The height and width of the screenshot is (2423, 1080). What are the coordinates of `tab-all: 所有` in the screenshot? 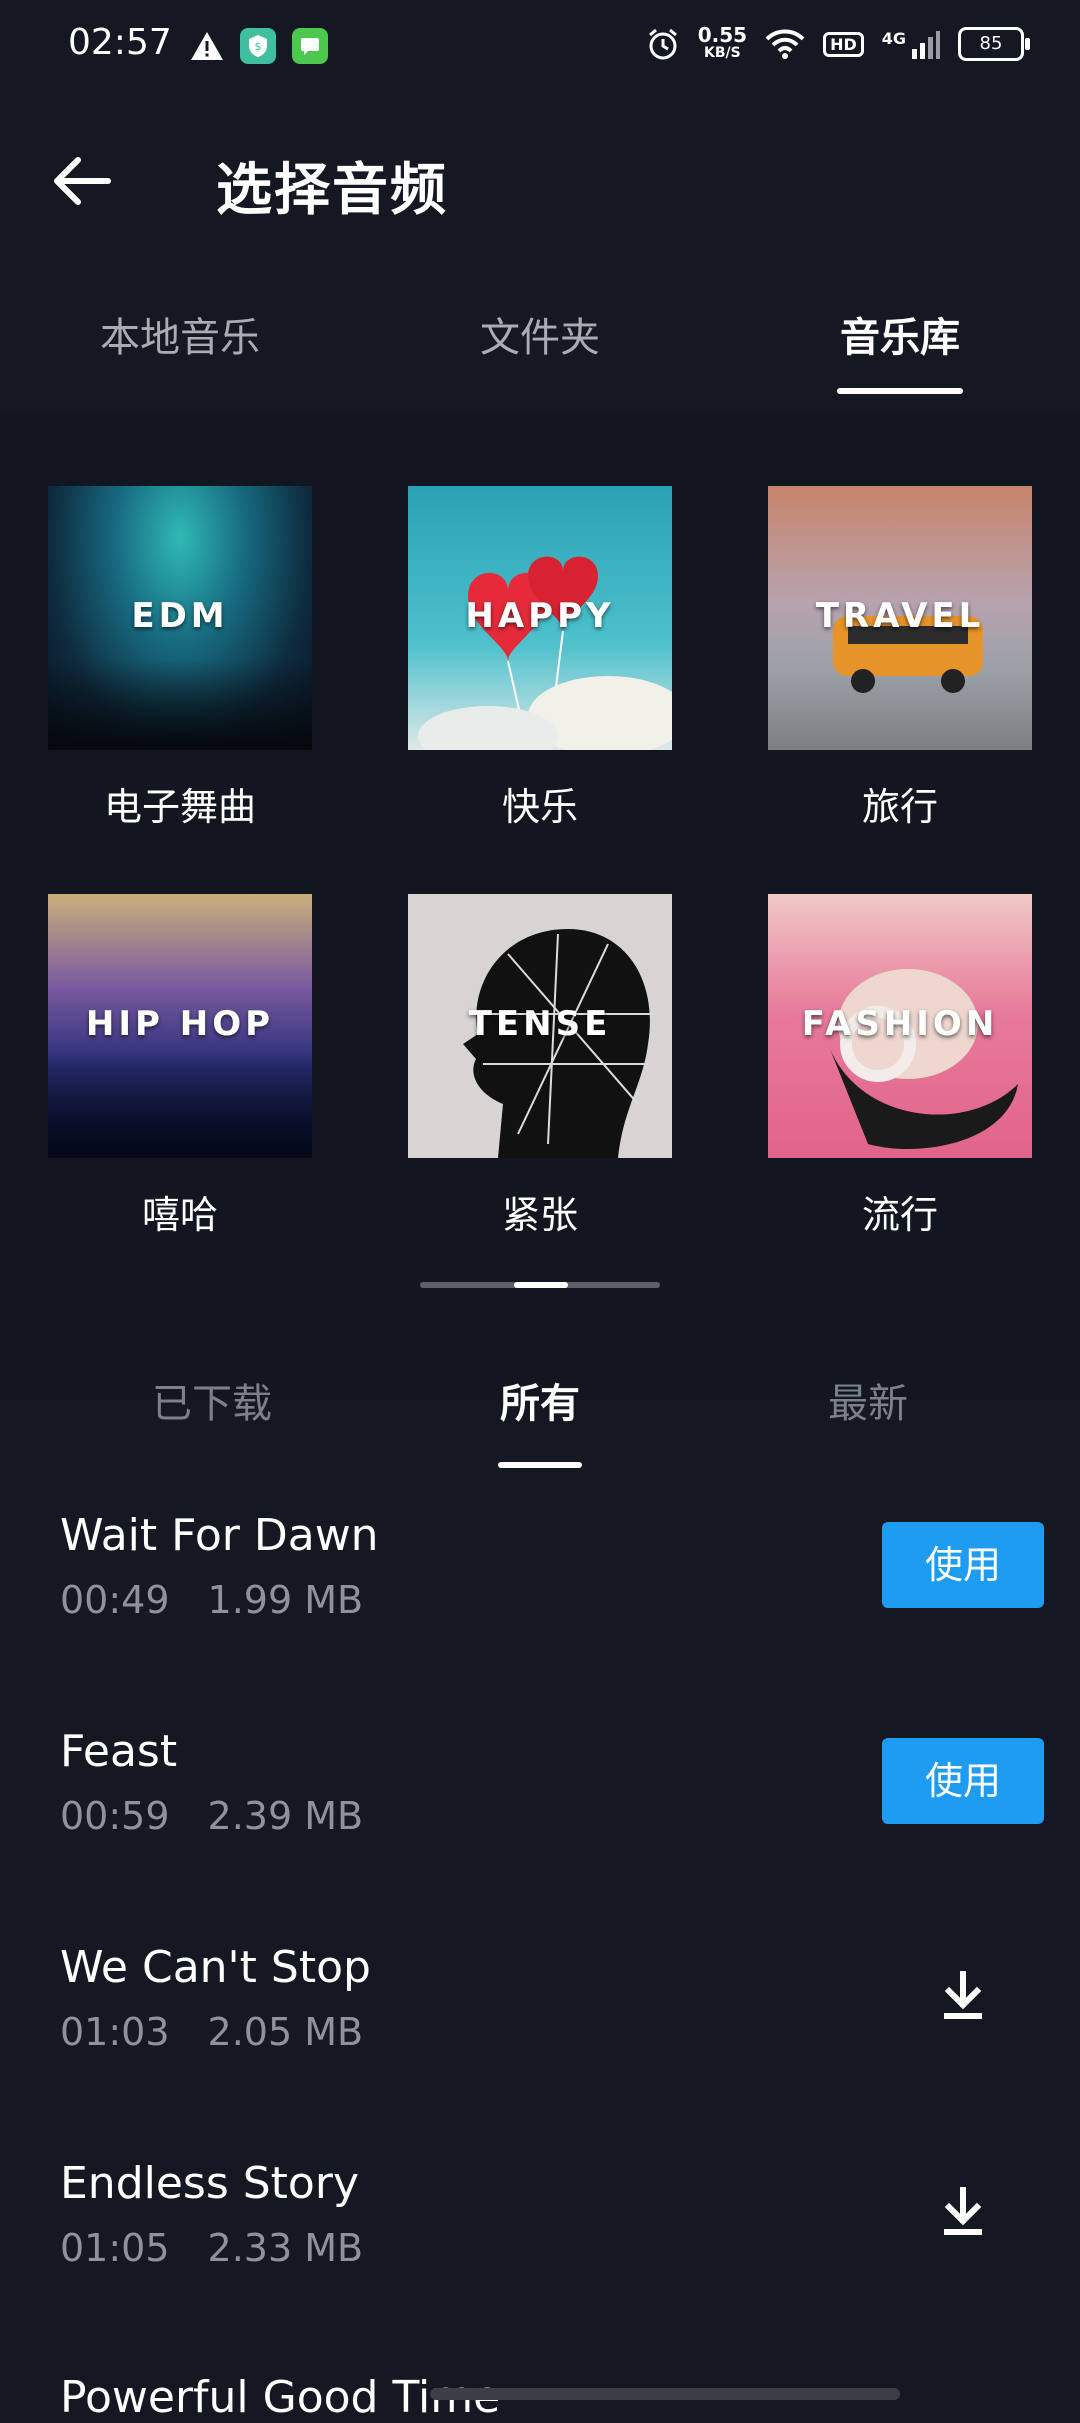 It's located at (540, 1415).